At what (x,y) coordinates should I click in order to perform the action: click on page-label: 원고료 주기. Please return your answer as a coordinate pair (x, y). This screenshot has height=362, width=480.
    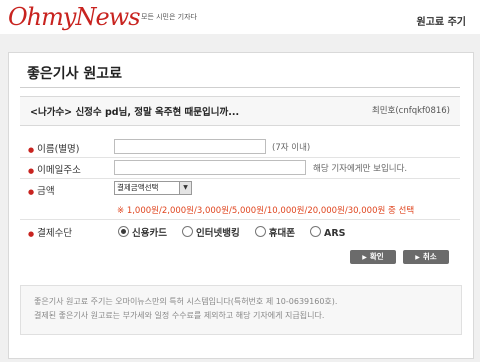
    Looking at the image, I should click on (441, 22).